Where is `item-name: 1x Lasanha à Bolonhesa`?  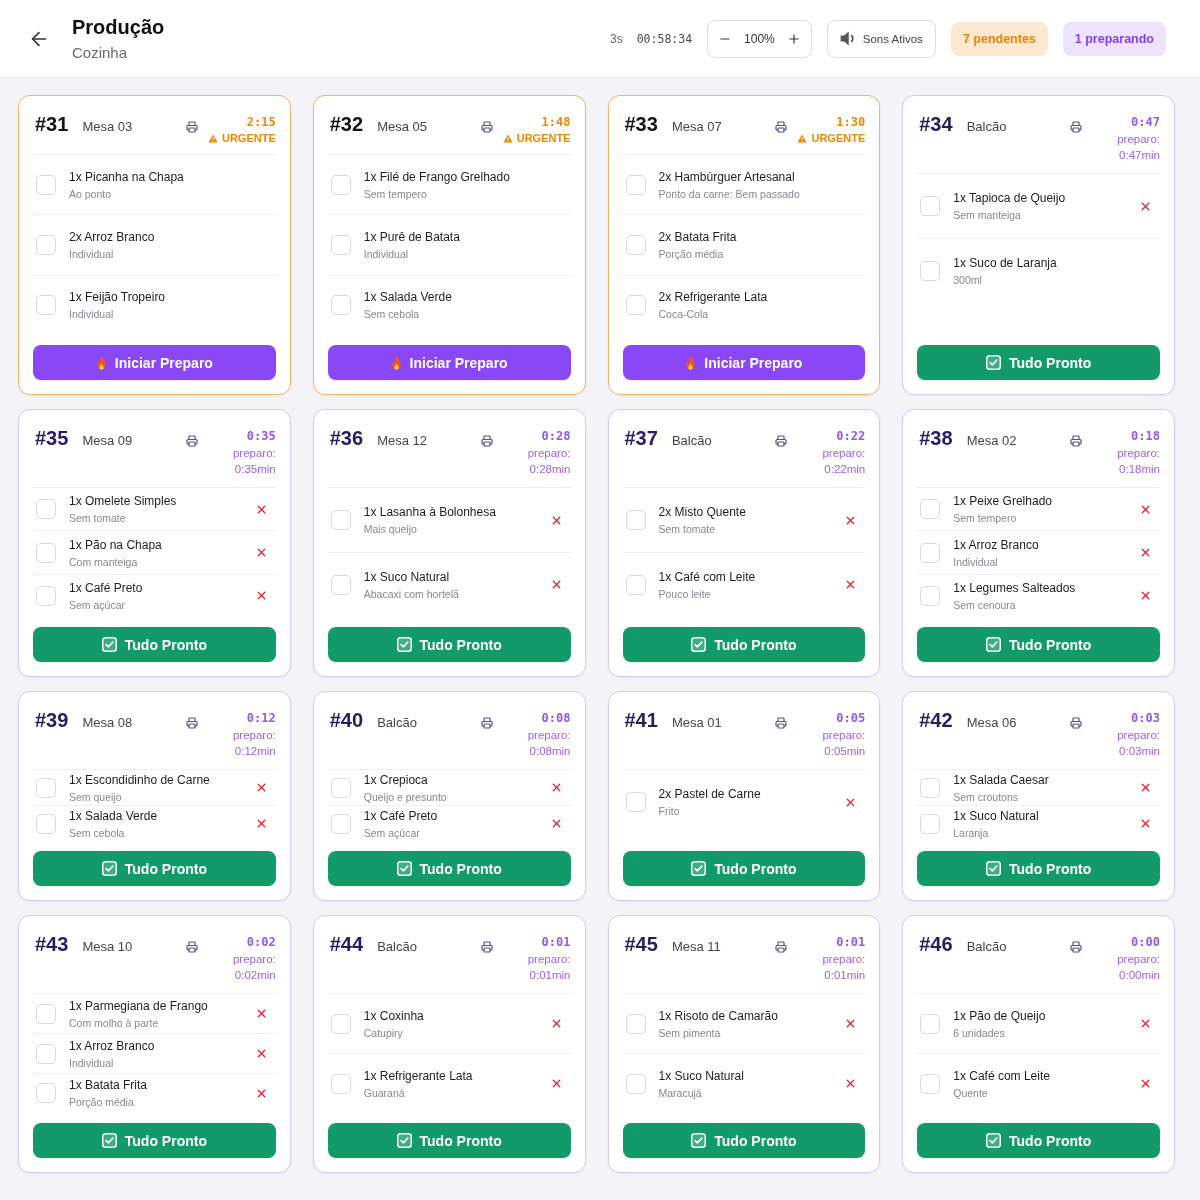
item-name: 1x Lasanha à Bolonhesa is located at coordinates (430, 512).